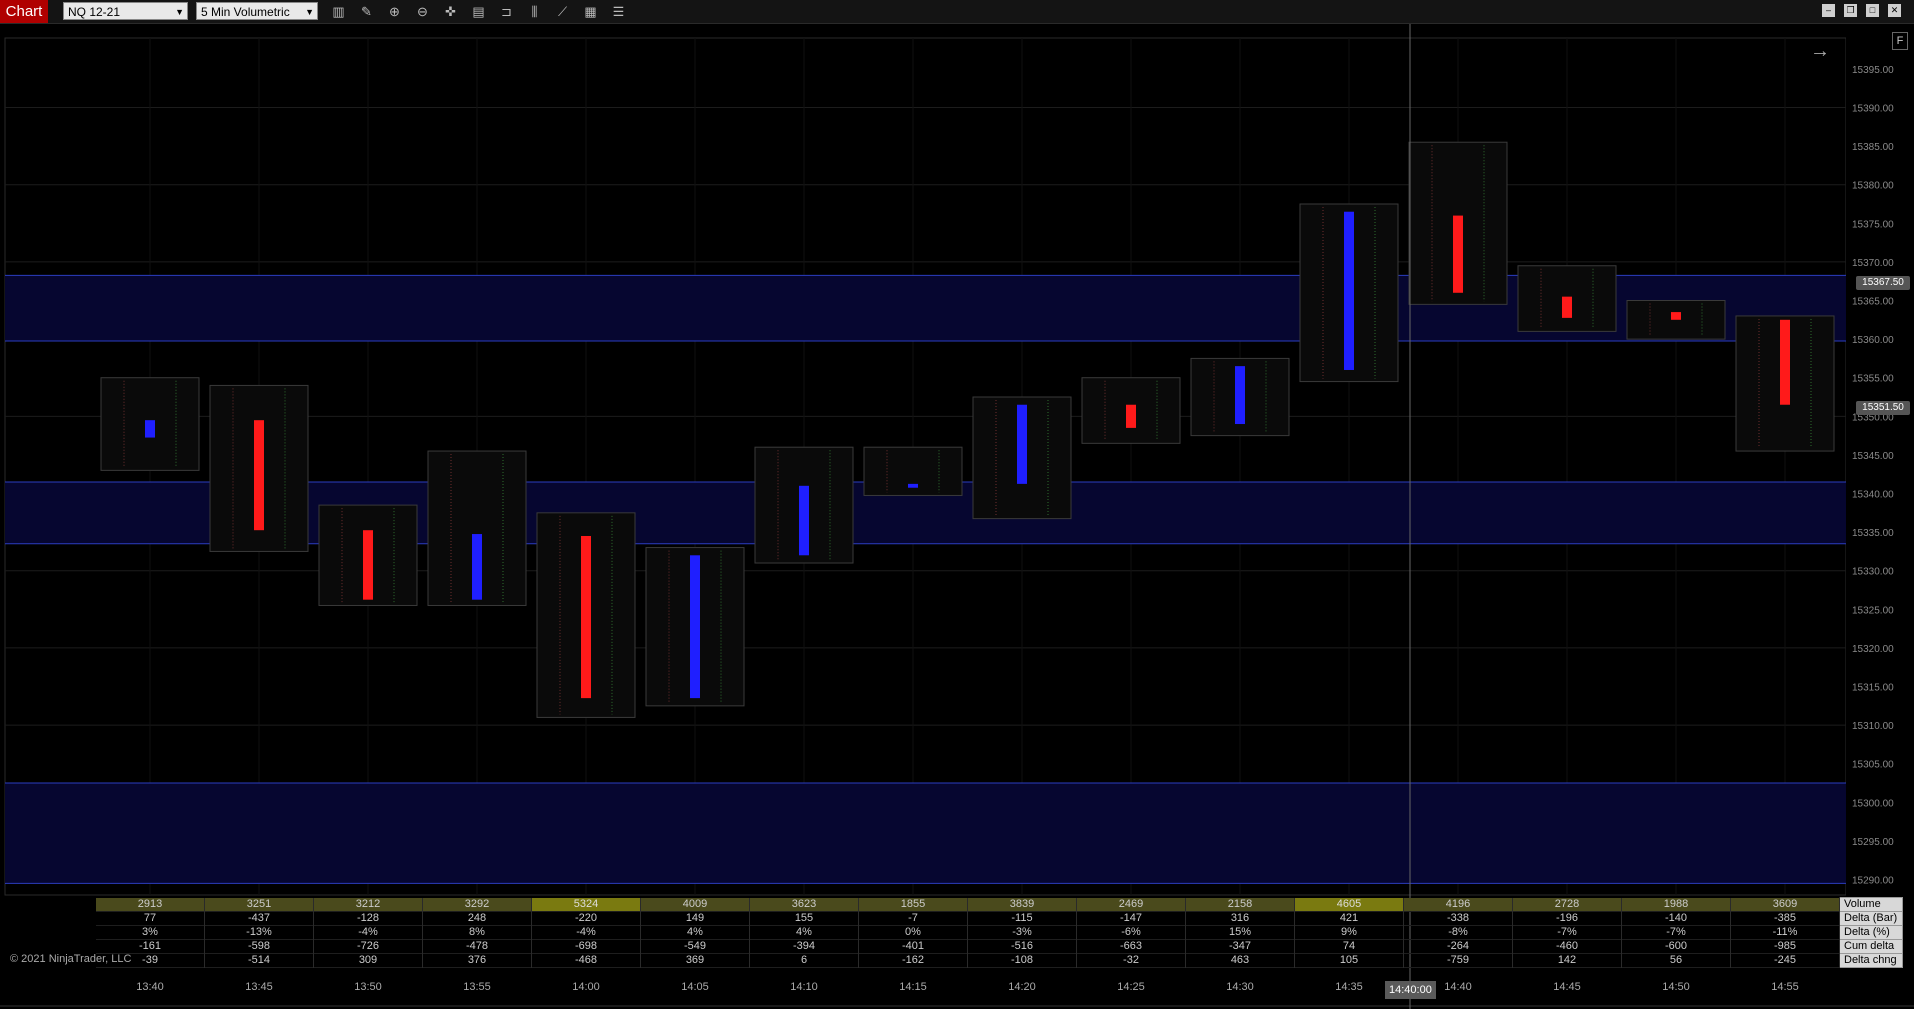 The width and height of the screenshot is (1914, 1009). Describe the element at coordinates (1871, 918) in the screenshot. I see `stats-row-label: Delta (Bar)` at that location.